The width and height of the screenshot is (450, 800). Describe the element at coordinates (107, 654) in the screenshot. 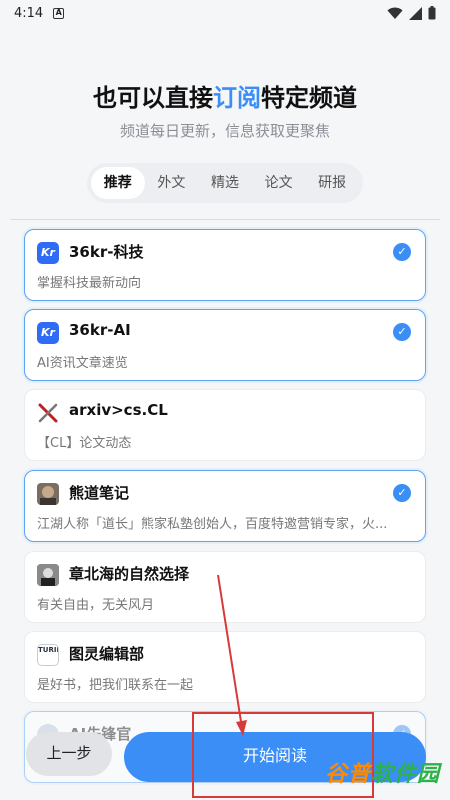

I see `channel-name: 图灵编辑部` at that location.